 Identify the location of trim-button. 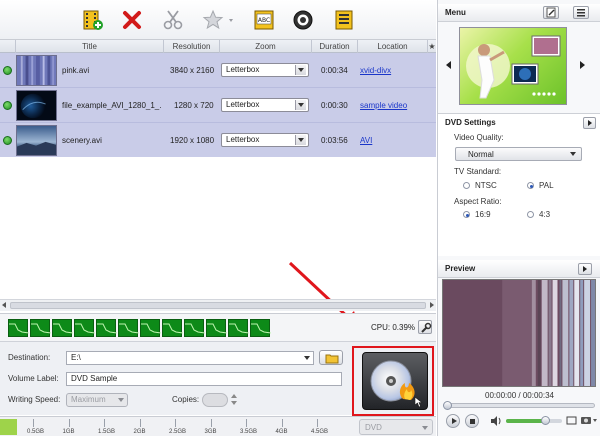
(173, 20).